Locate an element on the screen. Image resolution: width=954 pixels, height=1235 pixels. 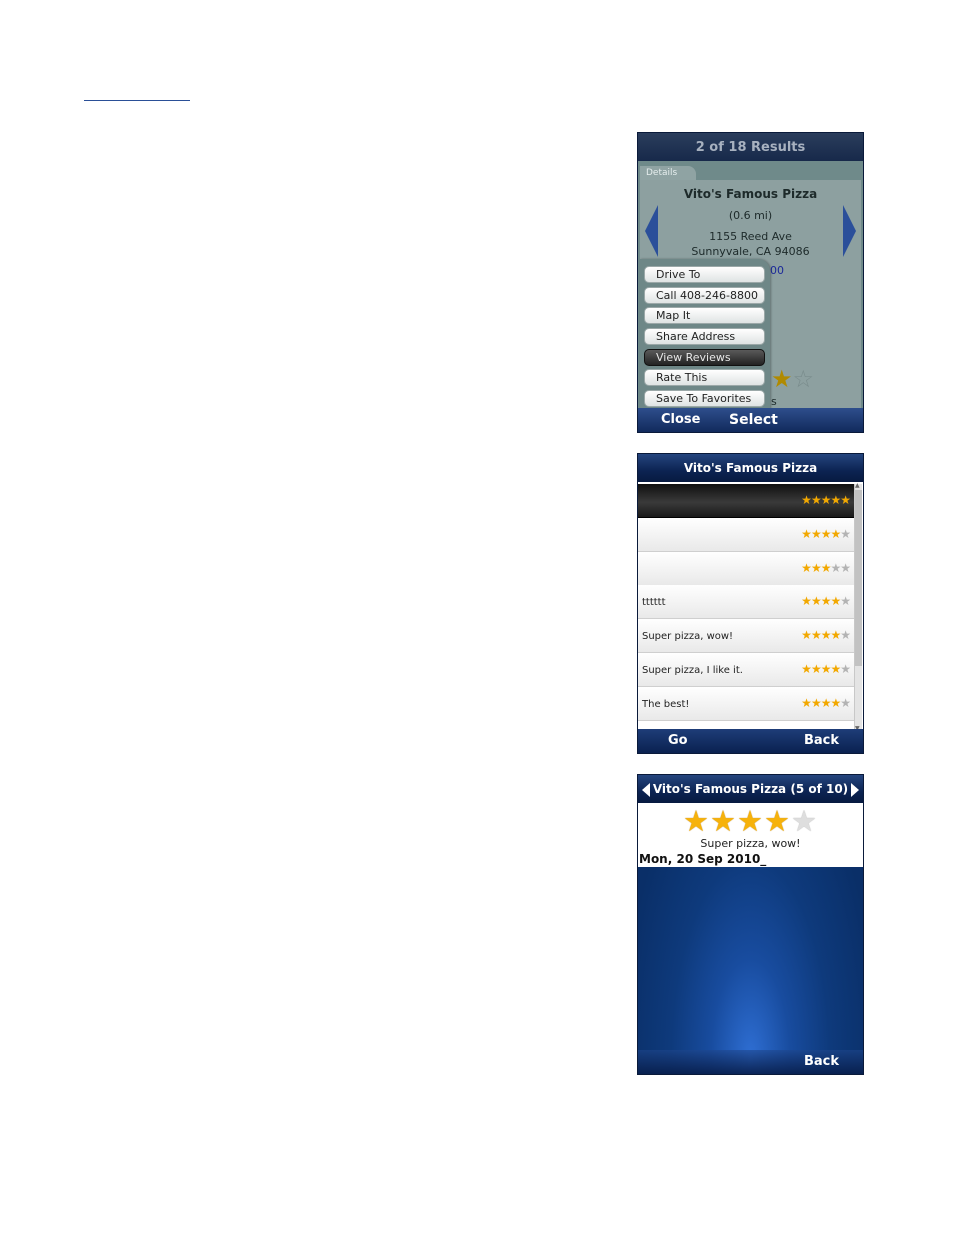
menu-item-map-it: Map It is located at coordinates (704, 315).